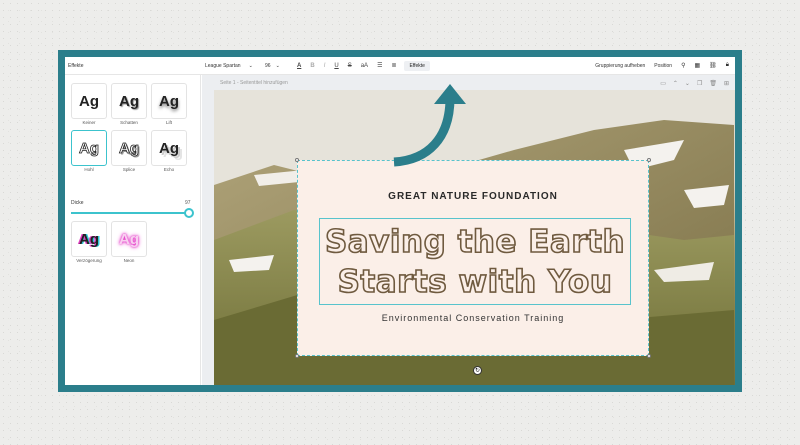  I want to click on headline-line-2: Starts with You, so click(475, 282).